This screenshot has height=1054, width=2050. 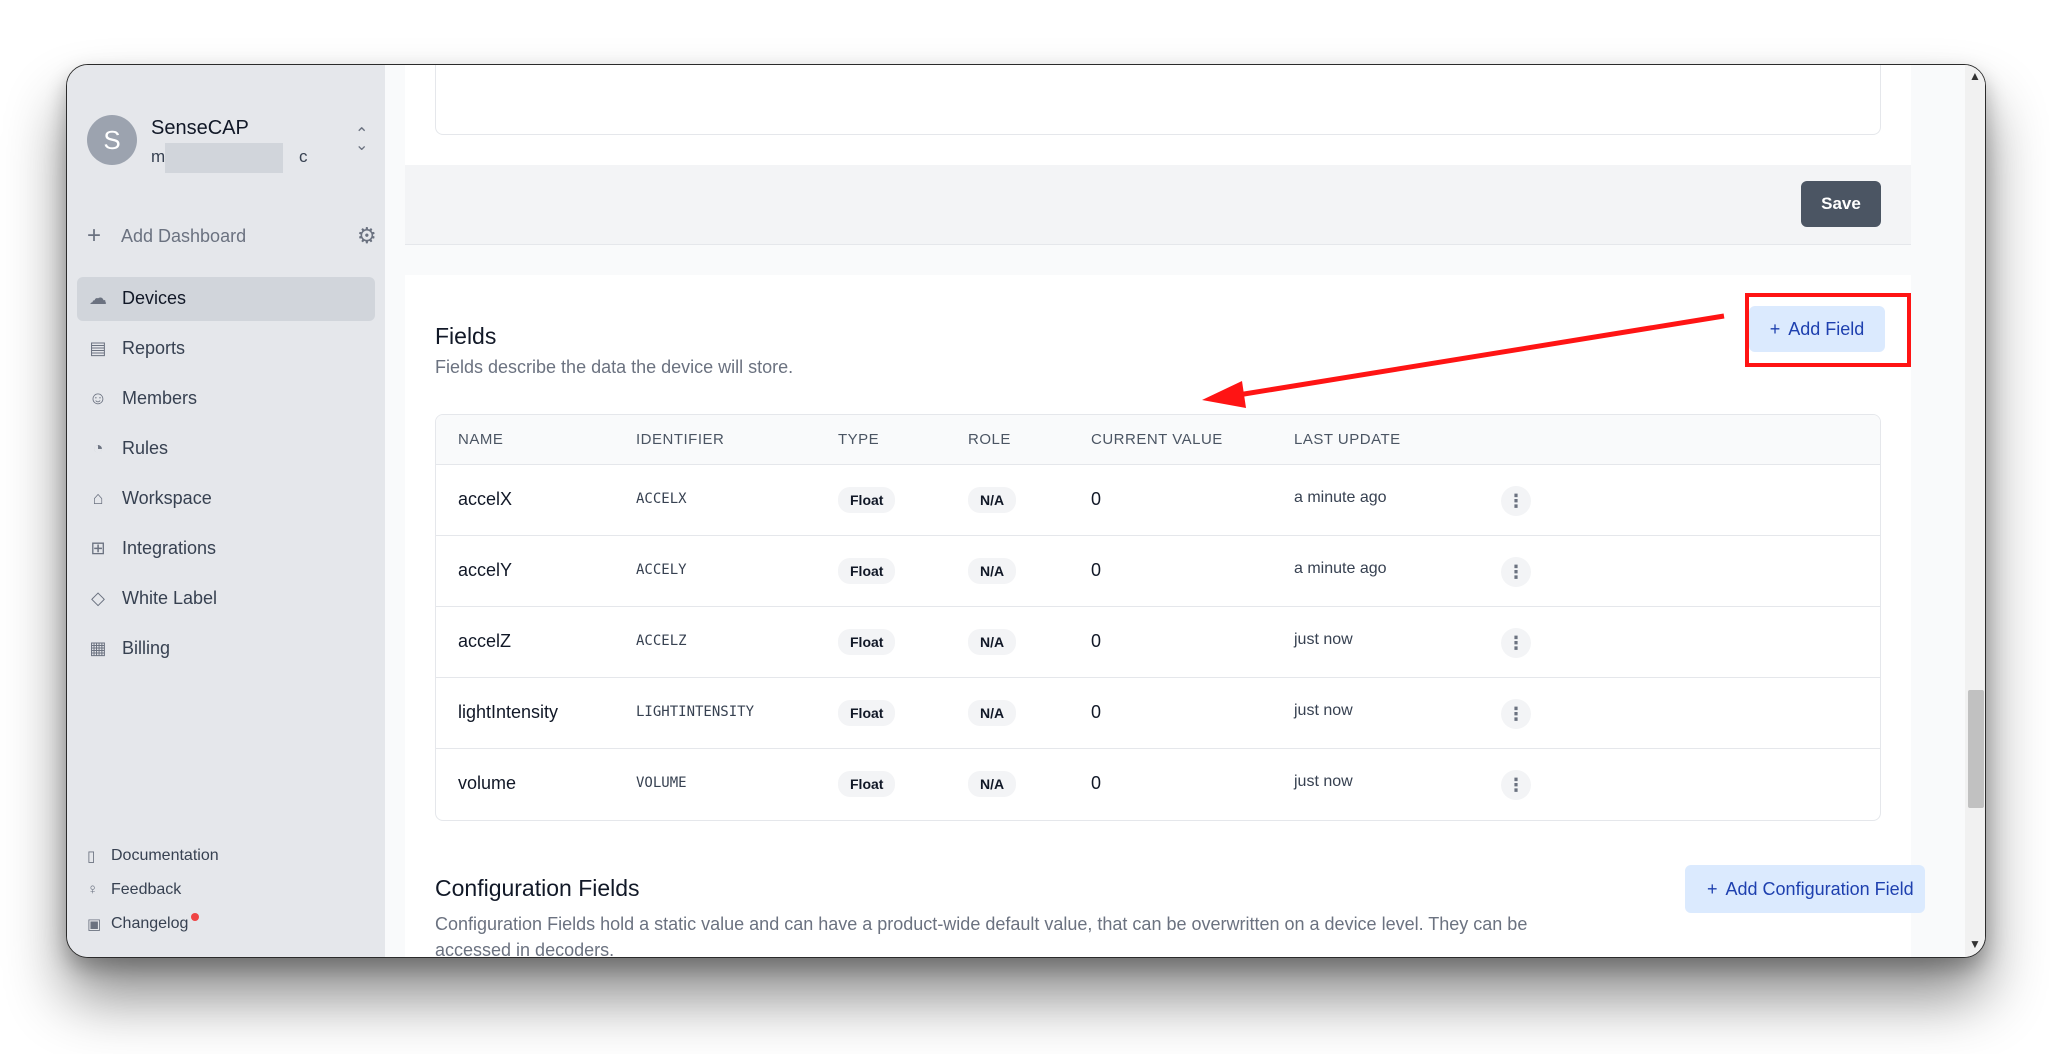 What do you see at coordinates (1841, 204) in the screenshot?
I see `save-button: Save` at bounding box center [1841, 204].